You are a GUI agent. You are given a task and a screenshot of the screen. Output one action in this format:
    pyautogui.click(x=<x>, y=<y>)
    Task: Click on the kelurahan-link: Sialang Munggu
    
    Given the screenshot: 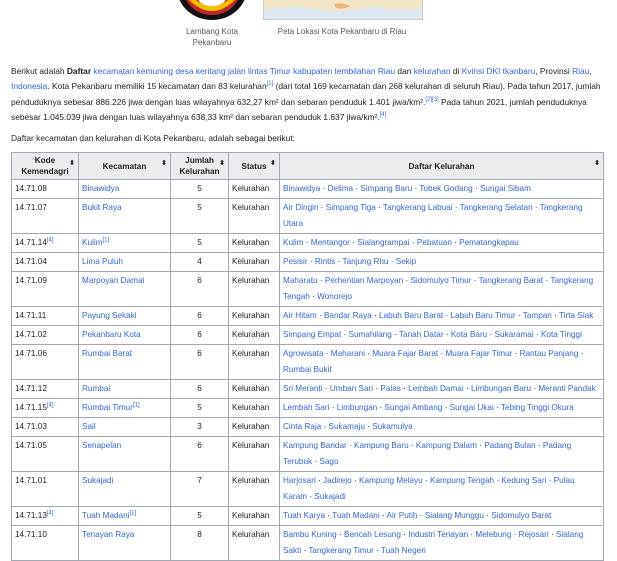 What is the action you would take?
    pyautogui.click(x=454, y=515)
    